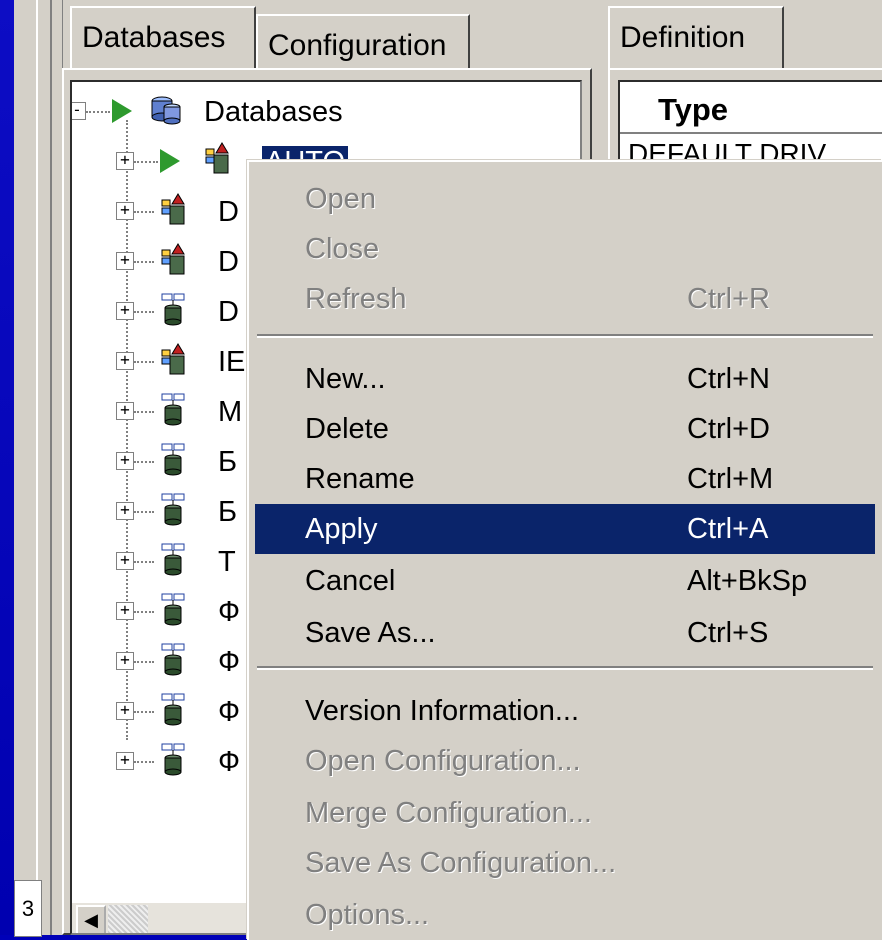 Image resolution: width=882 pixels, height=940 pixels. What do you see at coordinates (728, 299) in the screenshot?
I see `menu-item-shortcut: Ctrl+R` at bounding box center [728, 299].